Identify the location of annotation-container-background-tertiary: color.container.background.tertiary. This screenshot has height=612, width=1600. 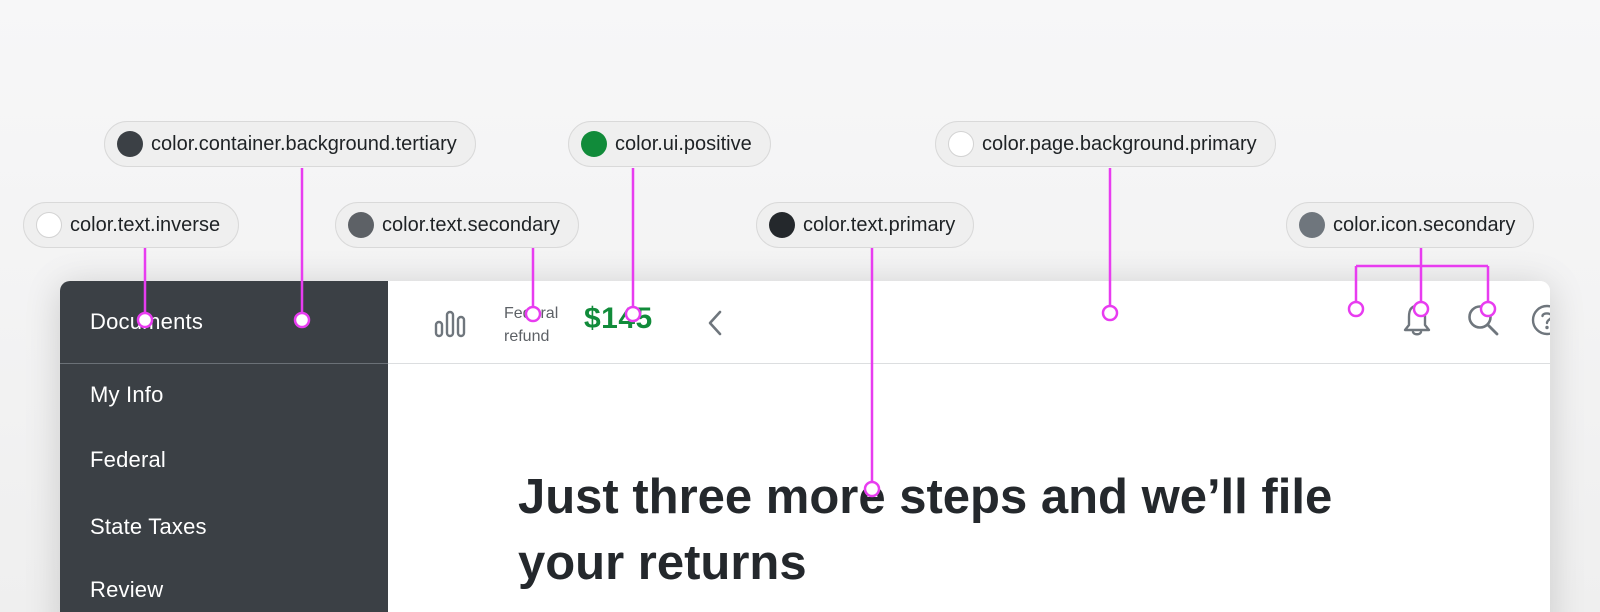
(290, 144).